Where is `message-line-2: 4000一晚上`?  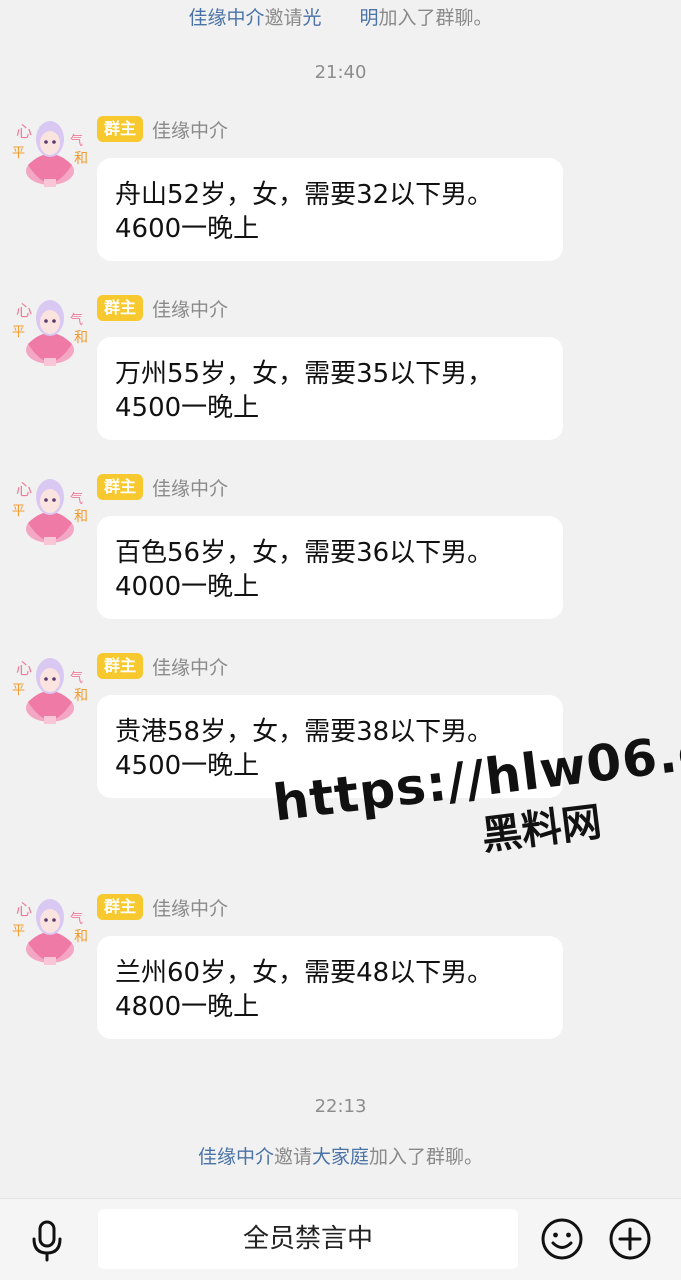
message-line-2: 4000一晚上 is located at coordinates (187, 587).